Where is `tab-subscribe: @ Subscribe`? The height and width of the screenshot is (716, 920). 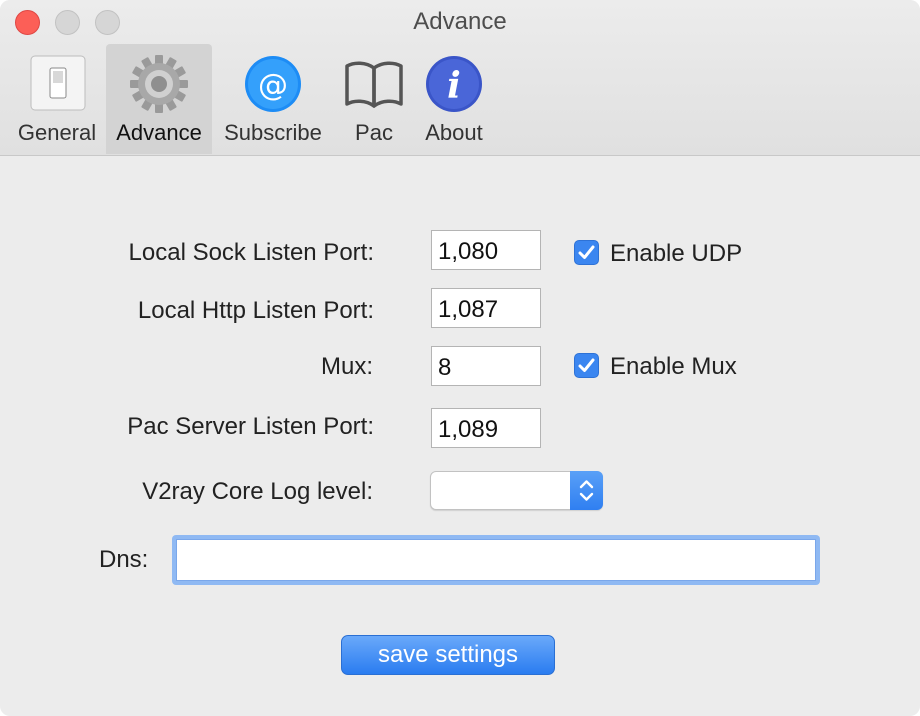
tab-subscribe: @ Subscribe is located at coordinates (273, 99).